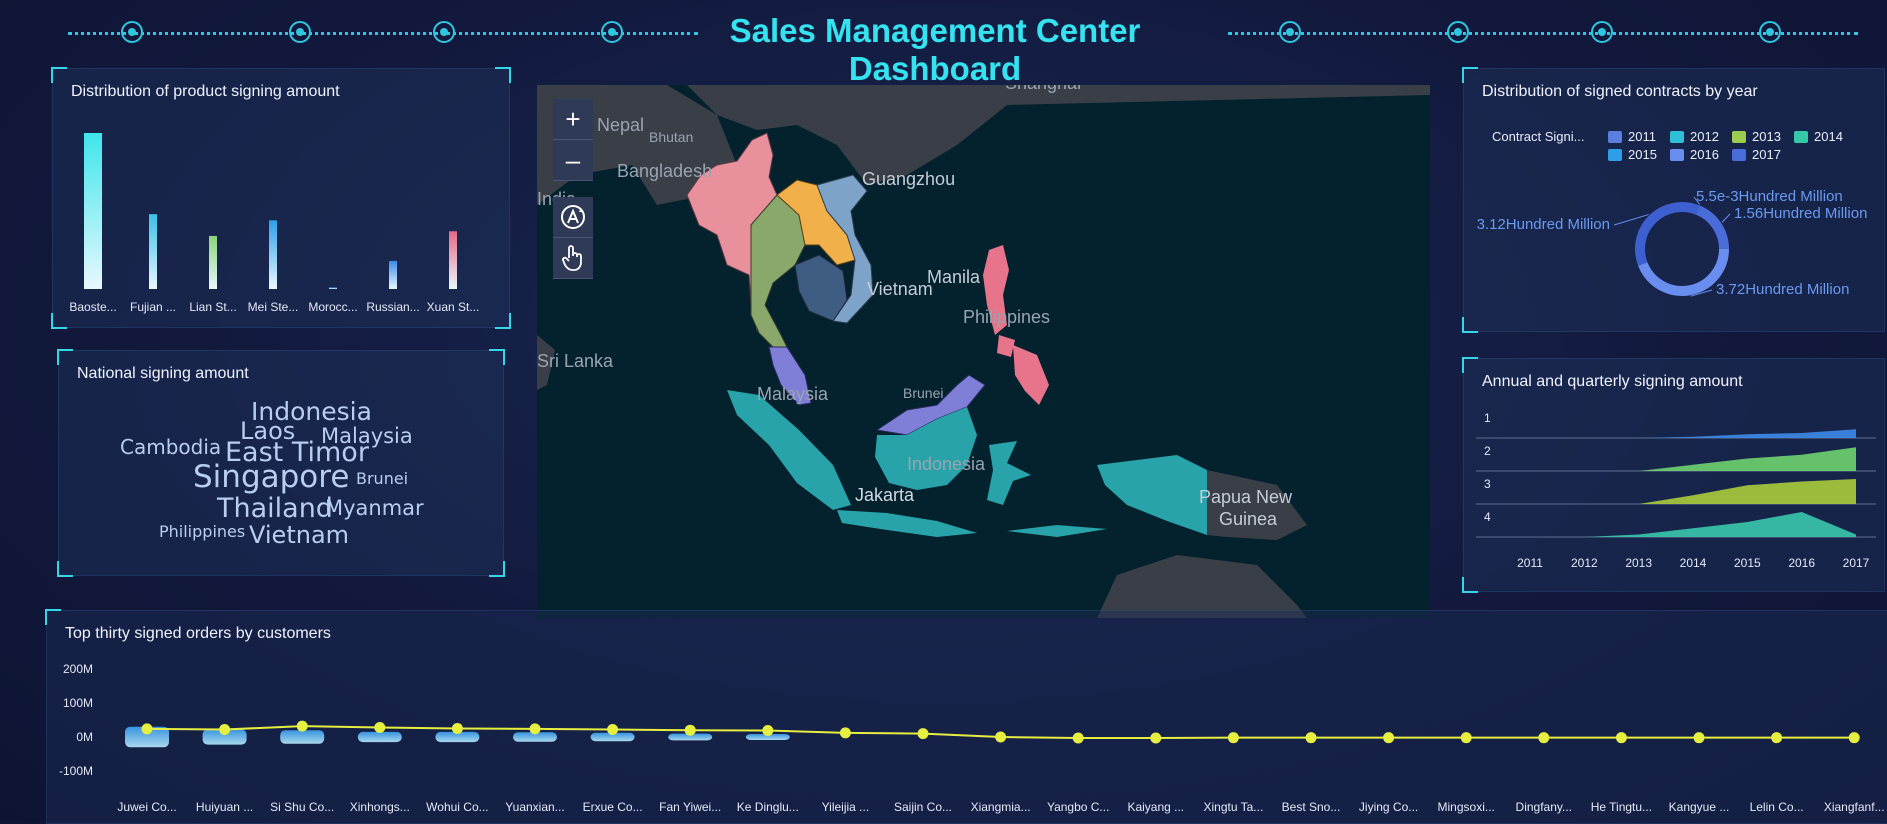 The height and width of the screenshot is (824, 1887). Describe the element at coordinates (1202, 586) in the screenshot. I see `land-australia` at that location.